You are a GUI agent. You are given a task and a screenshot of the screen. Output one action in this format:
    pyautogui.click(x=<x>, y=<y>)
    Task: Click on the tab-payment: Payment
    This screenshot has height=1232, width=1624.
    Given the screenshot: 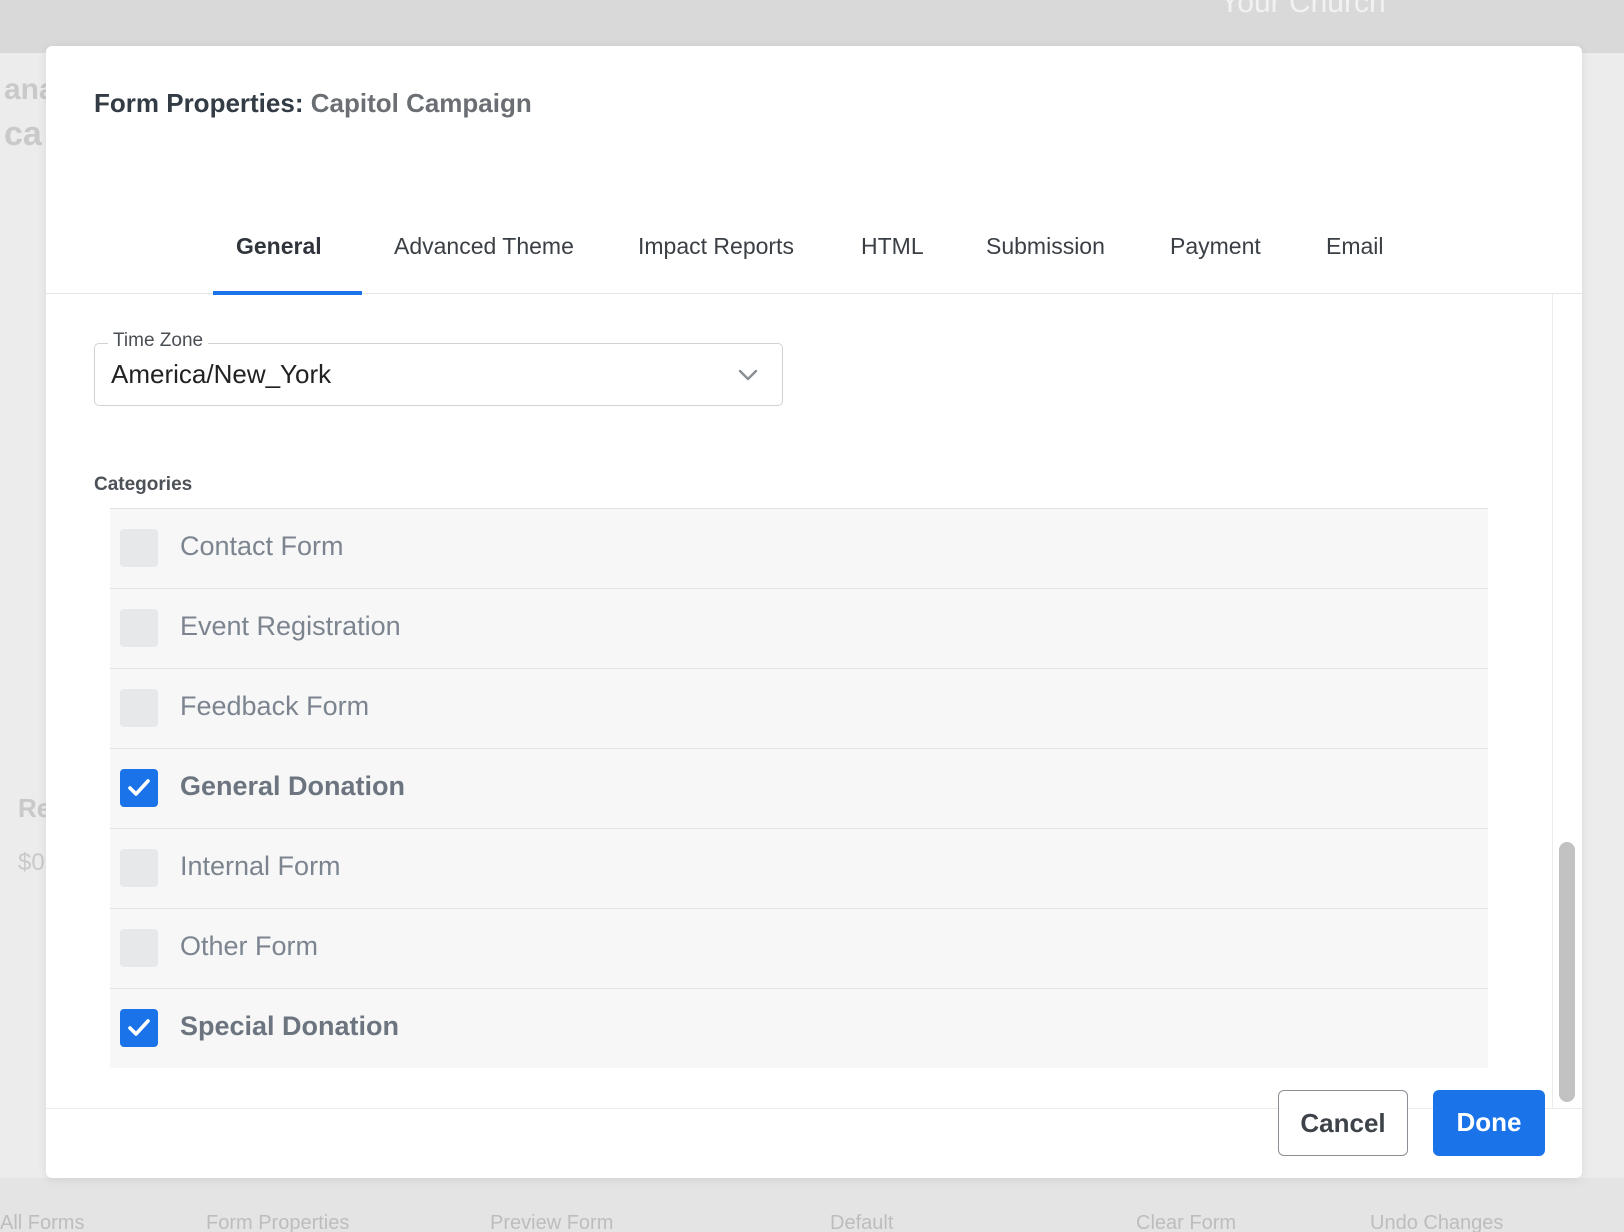 What is the action you would take?
    pyautogui.click(x=1215, y=246)
    